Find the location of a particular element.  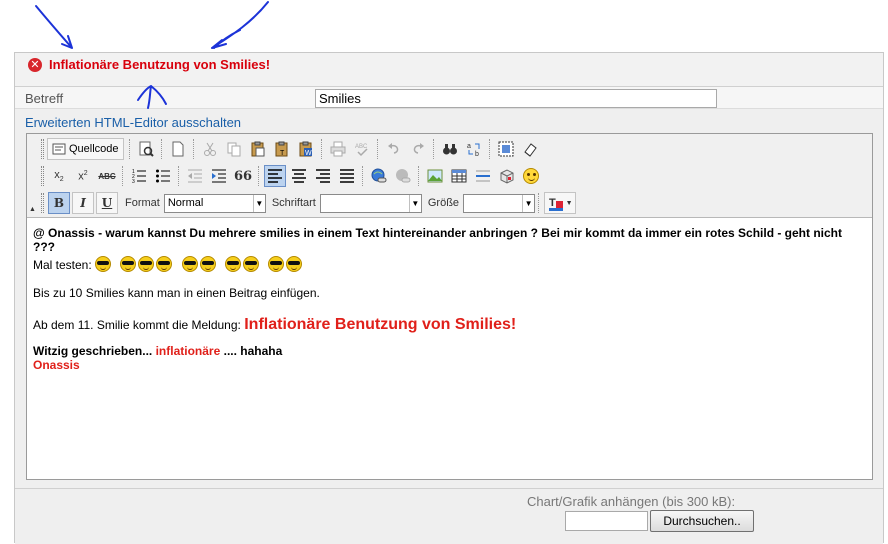

find-button is located at coordinates (450, 149).